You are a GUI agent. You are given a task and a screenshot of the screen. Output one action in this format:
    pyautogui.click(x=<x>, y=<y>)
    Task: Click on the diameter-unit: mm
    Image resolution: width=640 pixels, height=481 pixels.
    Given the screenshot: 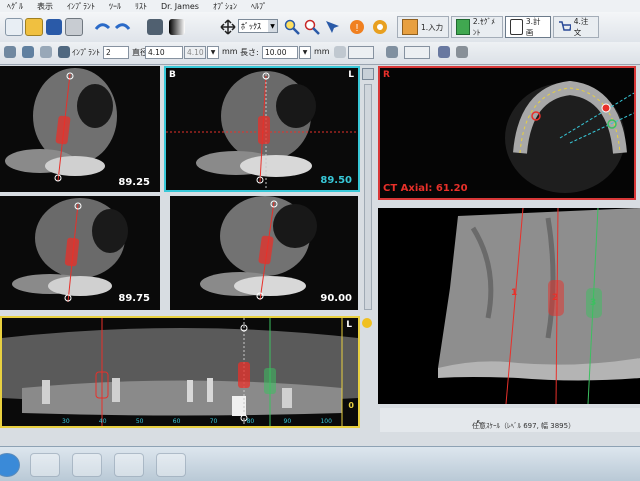 What is the action you would take?
    pyautogui.click(x=230, y=51)
    